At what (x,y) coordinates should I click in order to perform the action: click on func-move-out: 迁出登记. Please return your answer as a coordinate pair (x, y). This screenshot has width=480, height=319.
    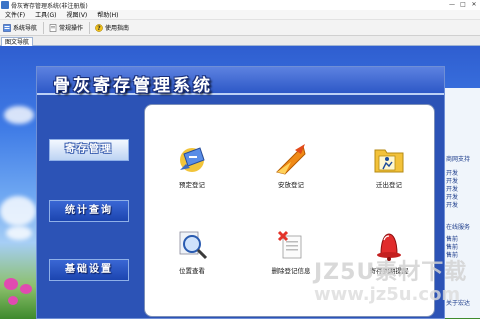
    Looking at the image, I should click on (389, 165).